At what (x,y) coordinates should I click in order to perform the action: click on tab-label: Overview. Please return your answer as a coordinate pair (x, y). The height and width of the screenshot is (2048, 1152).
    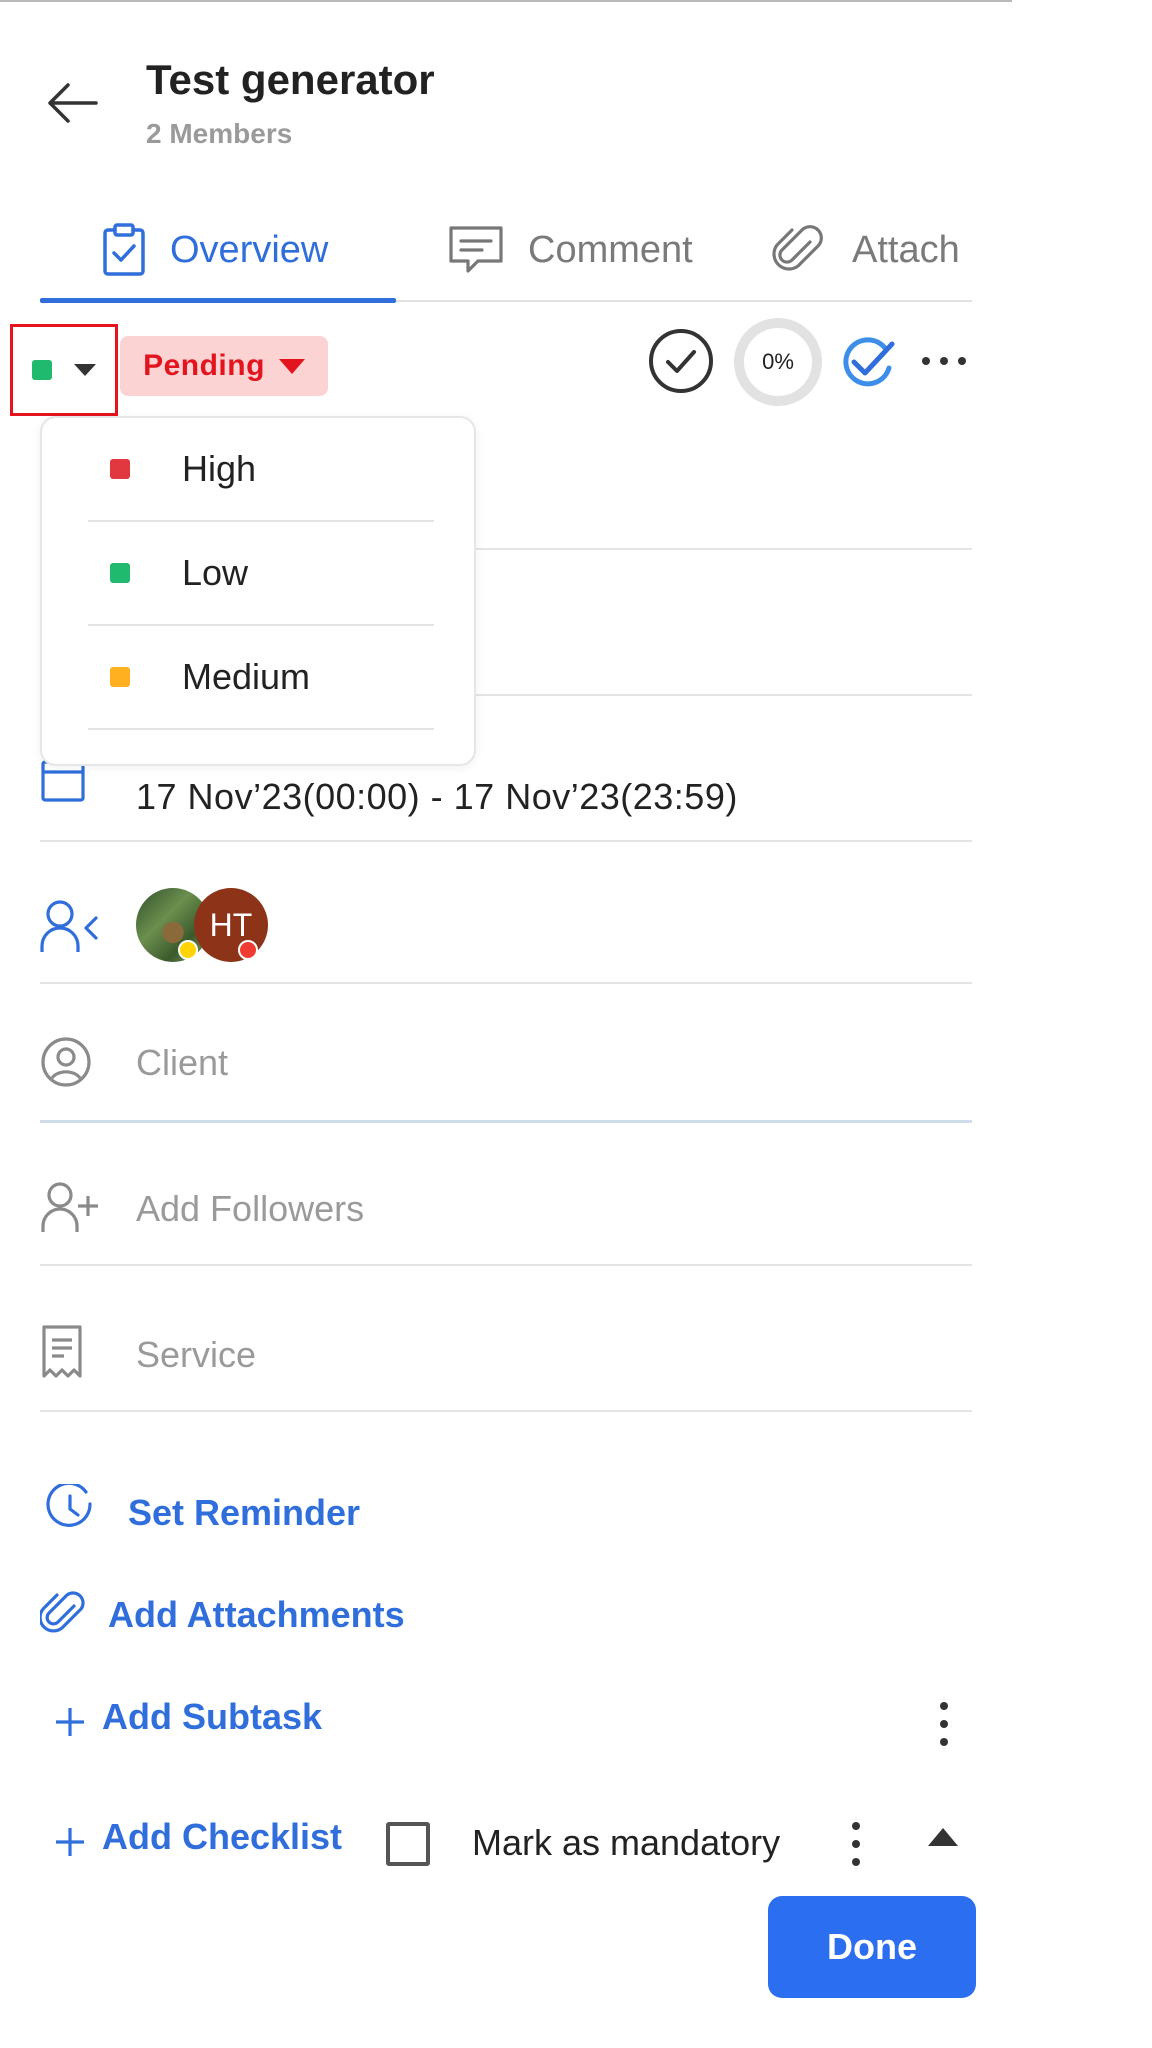
    Looking at the image, I should click on (249, 249).